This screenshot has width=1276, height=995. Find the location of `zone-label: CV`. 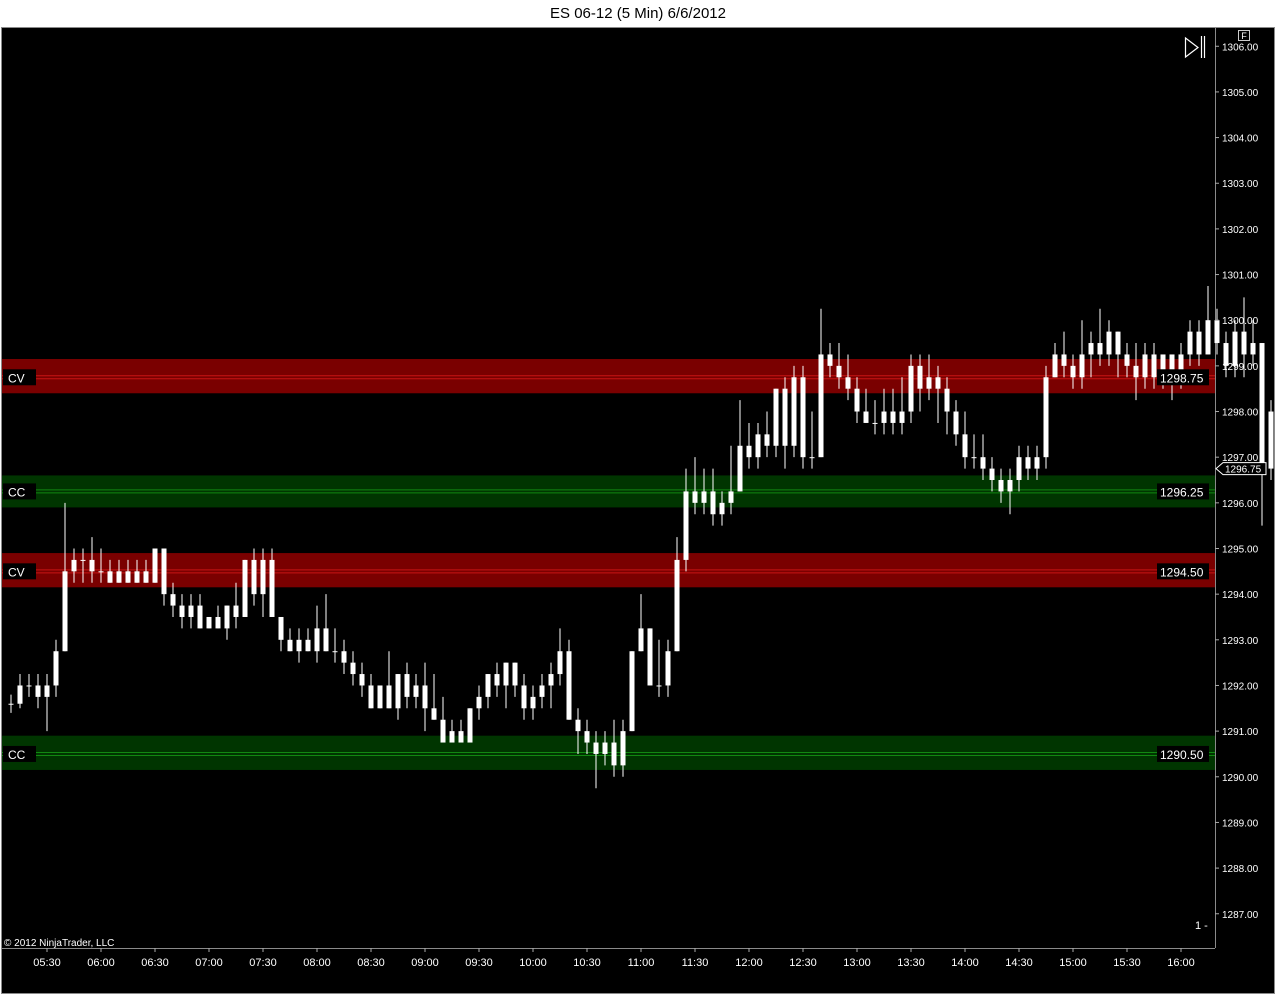

zone-label: CV is located at coordinates (16, 572).